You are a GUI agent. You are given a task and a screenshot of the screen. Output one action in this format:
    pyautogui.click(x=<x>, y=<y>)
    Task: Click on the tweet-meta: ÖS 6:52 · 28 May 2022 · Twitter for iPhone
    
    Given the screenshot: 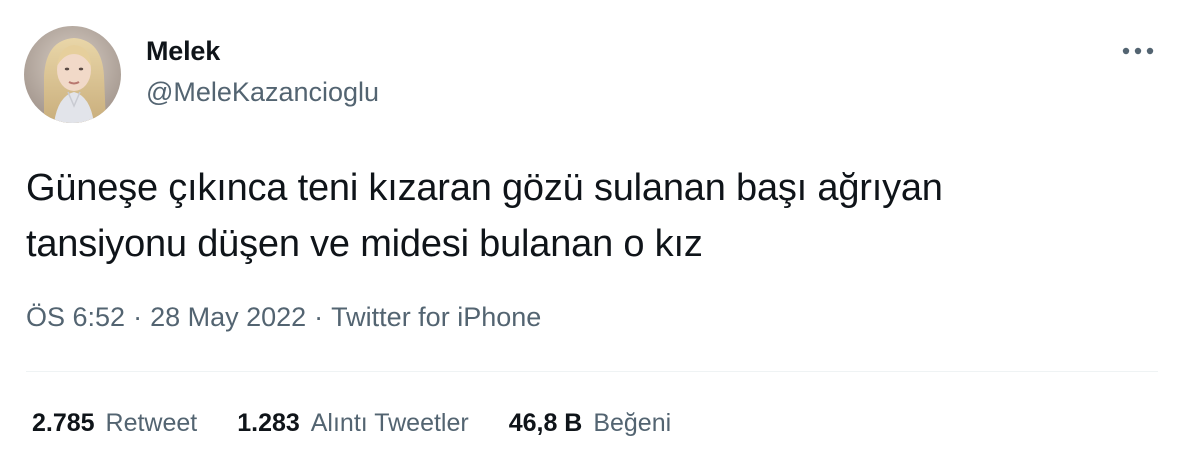 What is the action you would take?
    pyautogui.click(x=283, y=317)
    